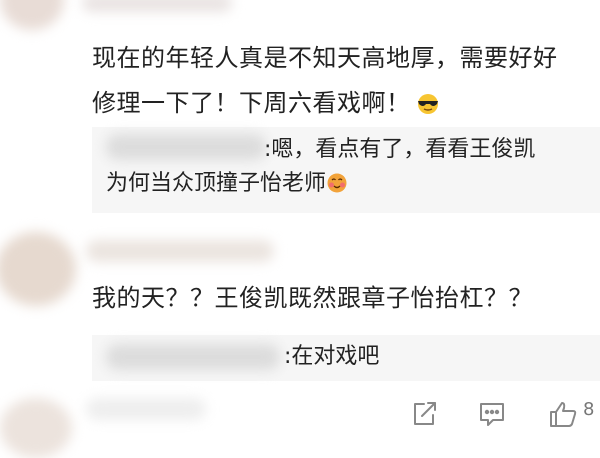  I want to click on action-bar: 8, so click(500, 415).